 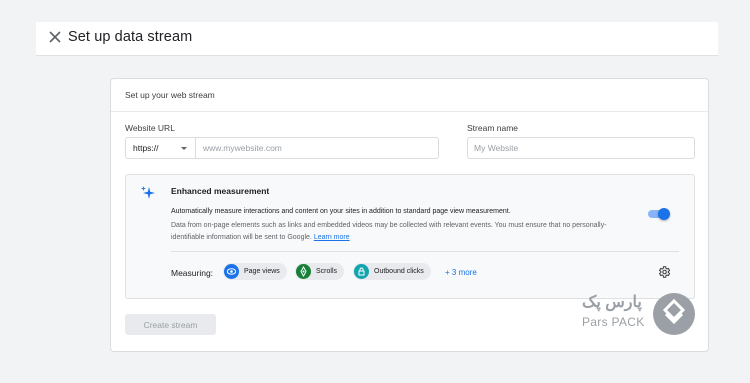 I want to click on website-url-label: Website URL, so click(x=150, y=128).